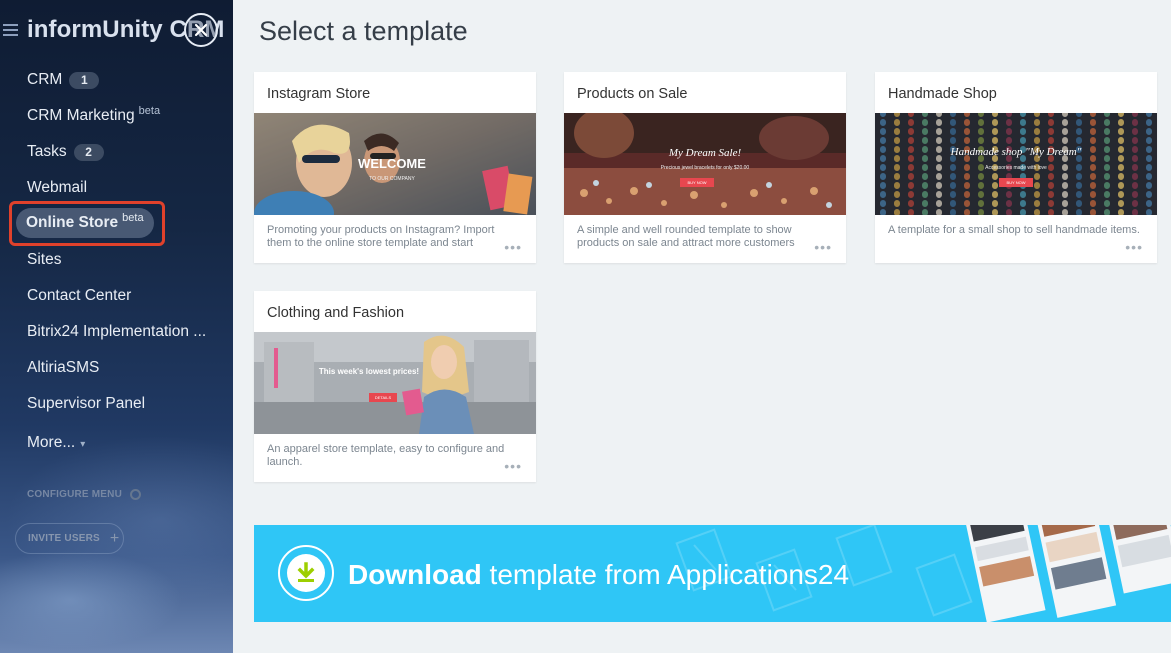 Image resolution: width=1171 pixels, height=653 pixels. I want to click on sidebar-item-tasks: Tasks 2, so click(65, 152).